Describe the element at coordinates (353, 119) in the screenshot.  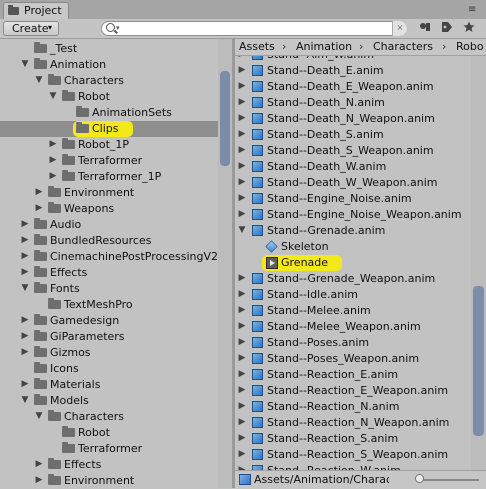
I see `asset-list-item: ▶ Stand--Death_N_Weapon.anim` at that location.